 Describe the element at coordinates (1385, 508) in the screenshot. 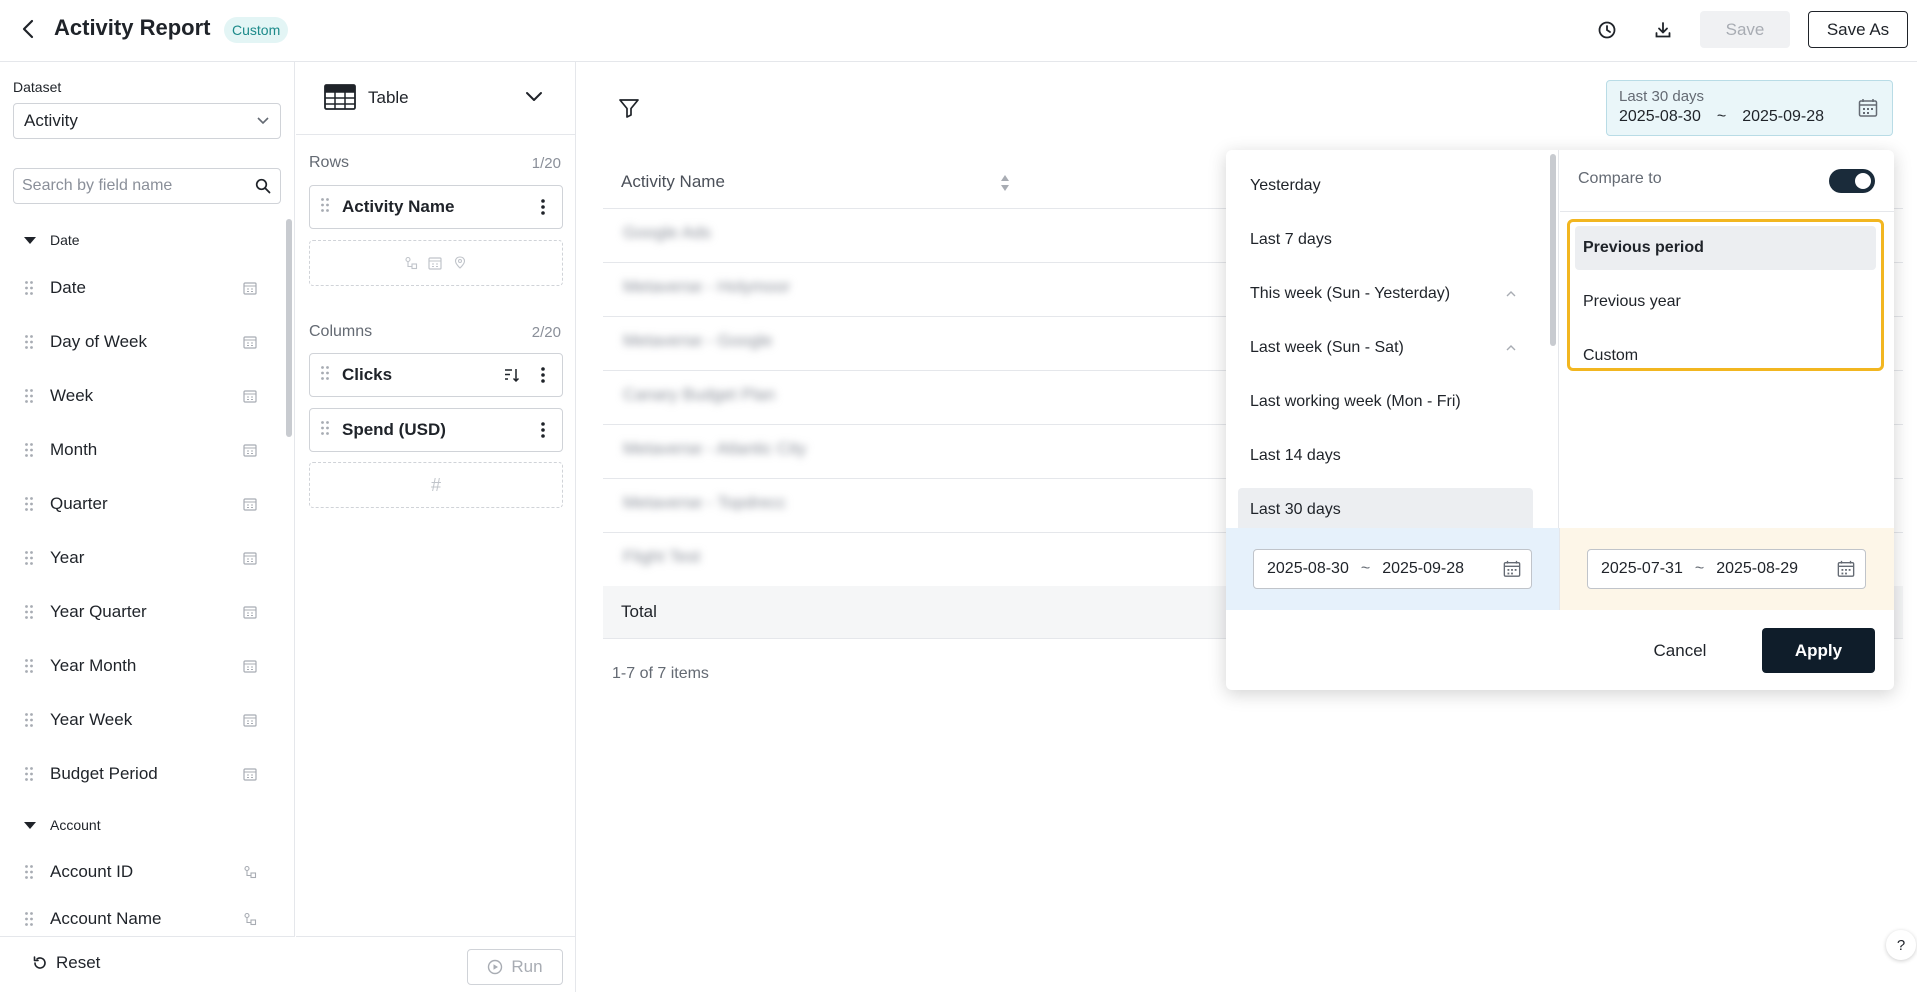

I see `preset-option-selected: Last 30 days` at that location.